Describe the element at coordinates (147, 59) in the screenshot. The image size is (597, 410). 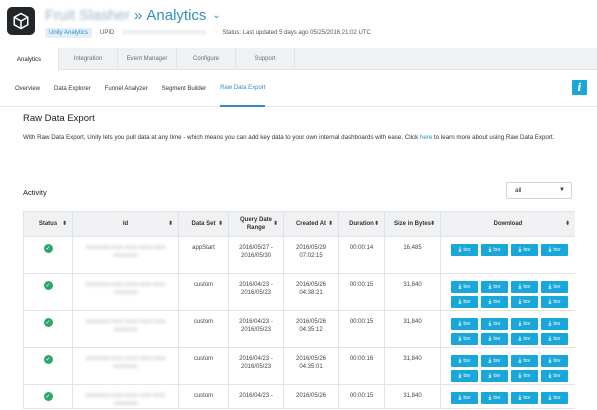
I see `tab-event-manager: Event Manager` at that location.